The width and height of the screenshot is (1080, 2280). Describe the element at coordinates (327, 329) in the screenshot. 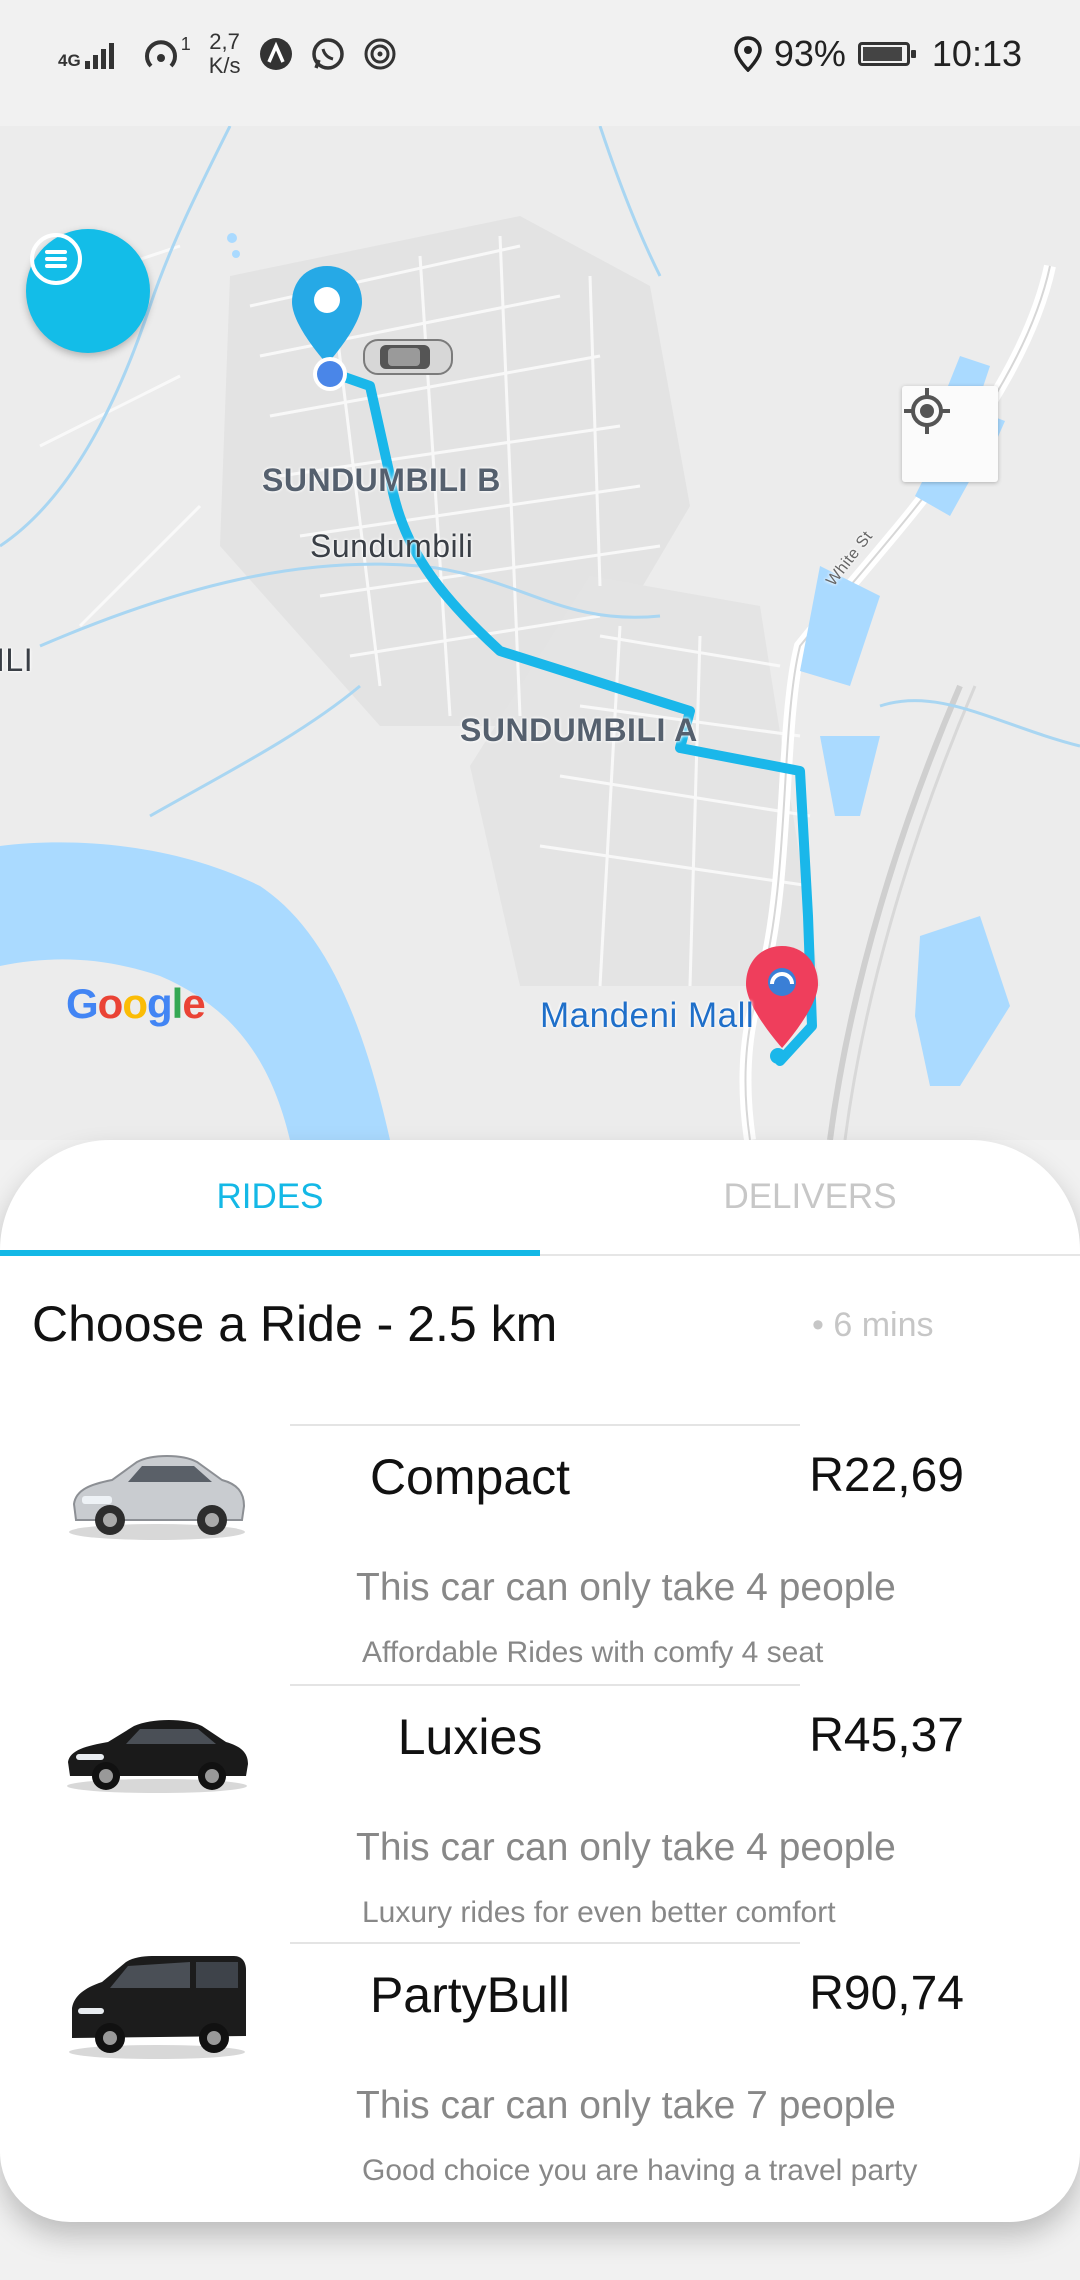

I see `origin-pin-icon` at that location.